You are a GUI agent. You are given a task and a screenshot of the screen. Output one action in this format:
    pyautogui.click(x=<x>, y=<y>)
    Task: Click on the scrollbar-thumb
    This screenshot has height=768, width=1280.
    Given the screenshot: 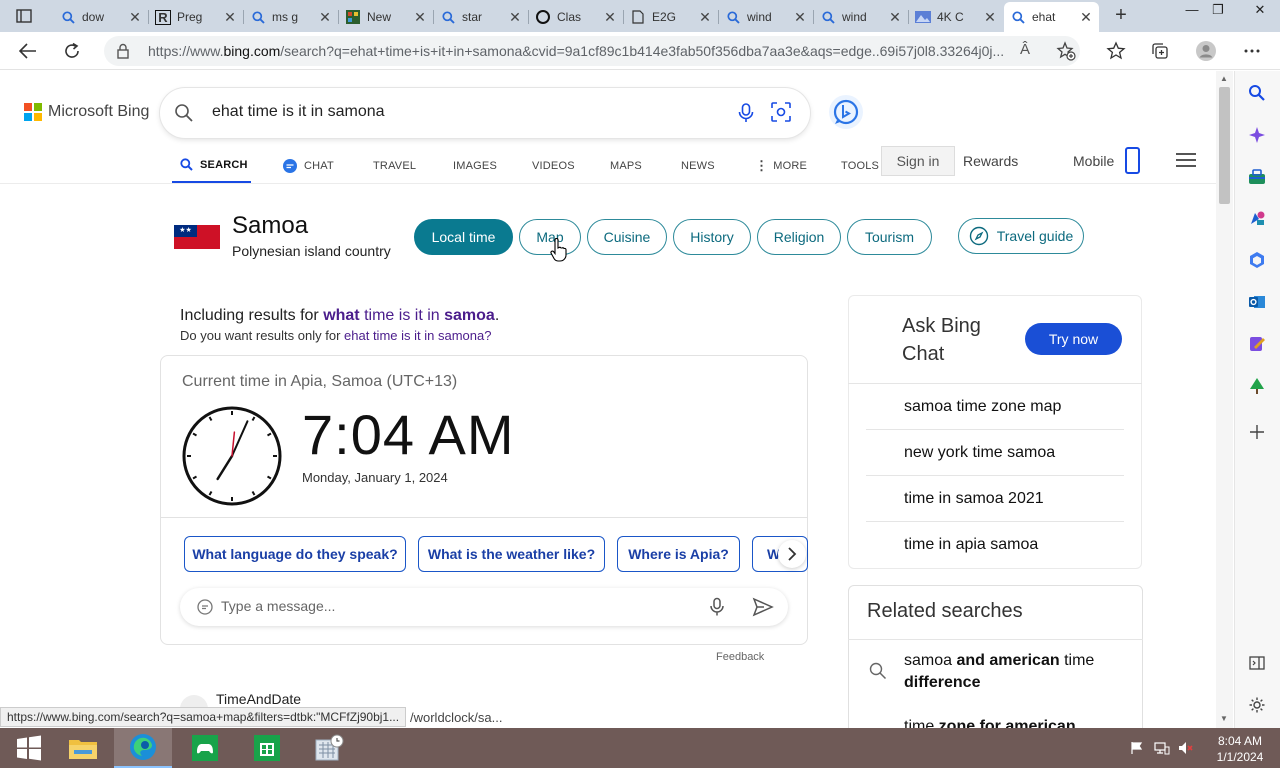 What is the action you would take?
    pyautogui.click(x=1224, y=145)
    